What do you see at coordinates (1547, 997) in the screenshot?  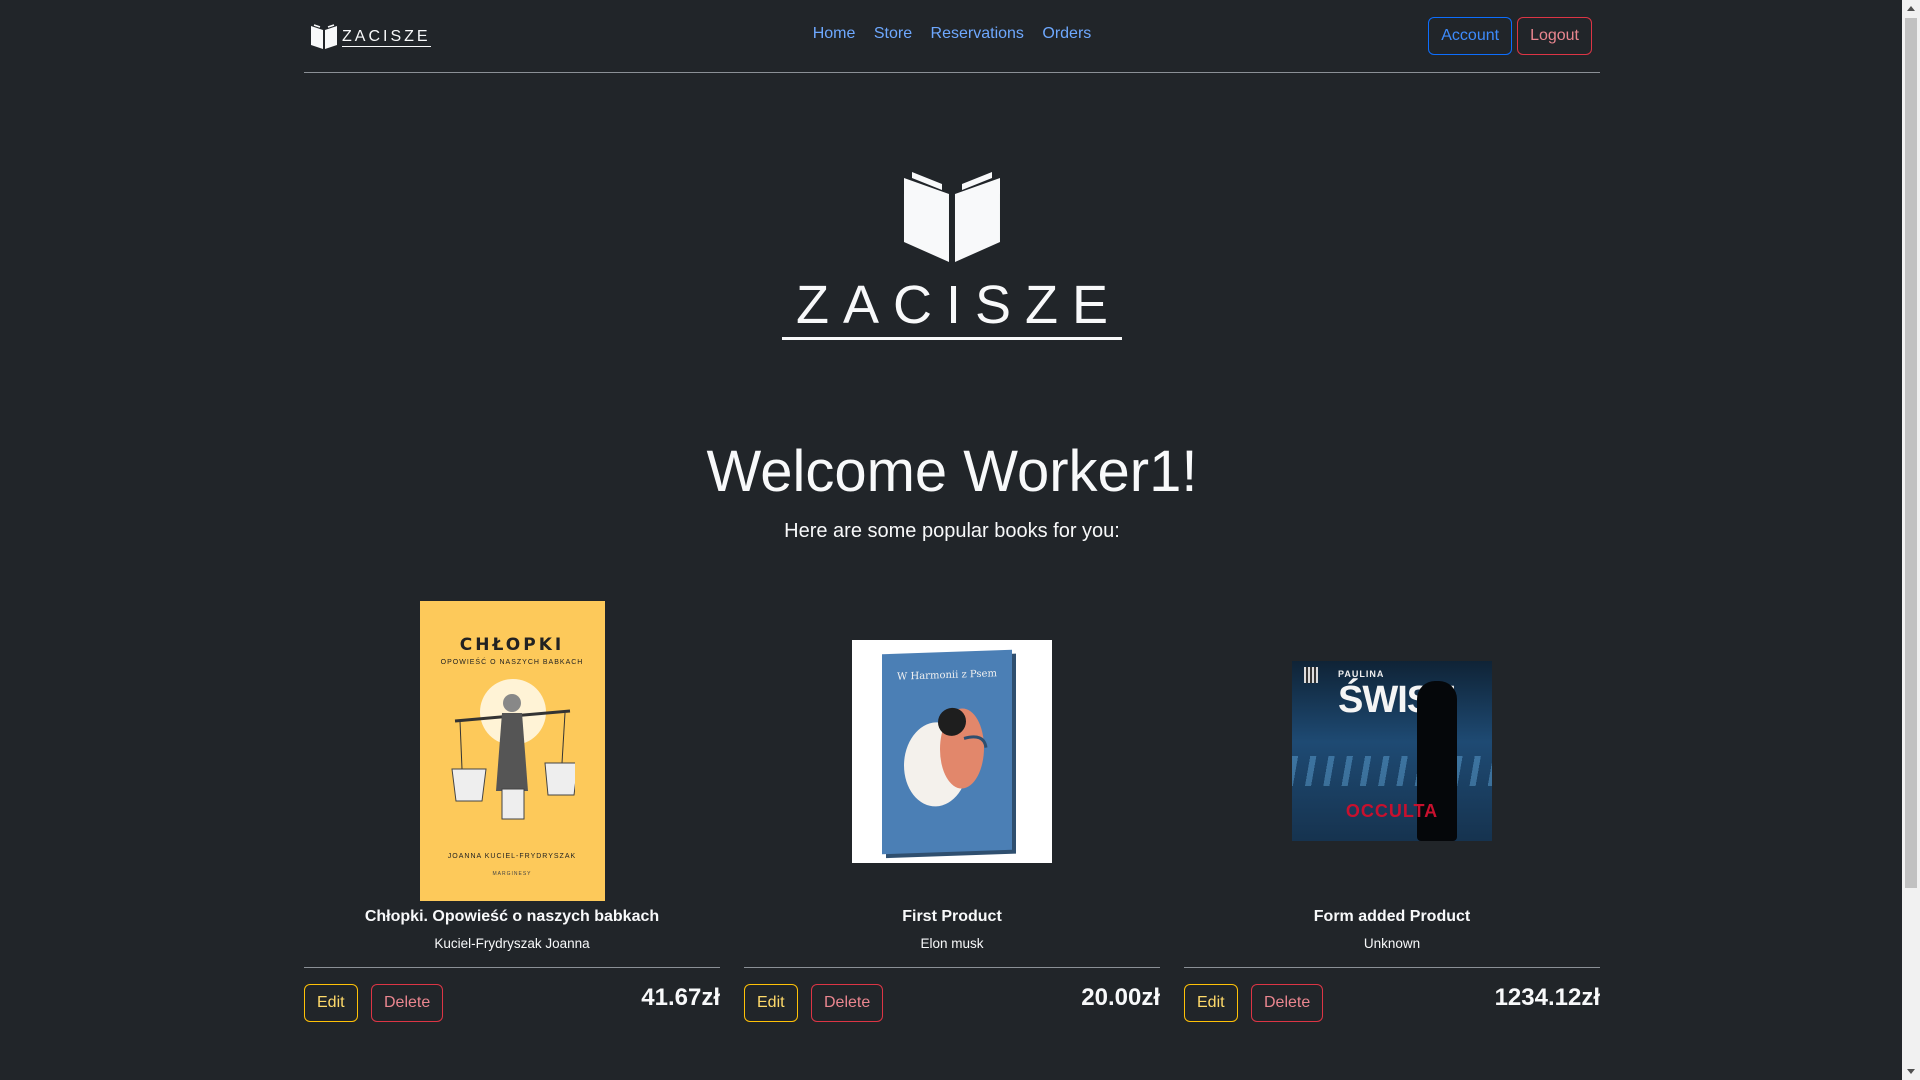 I see `product-price: 1234.12zł` at bounding box center [1547, 997].